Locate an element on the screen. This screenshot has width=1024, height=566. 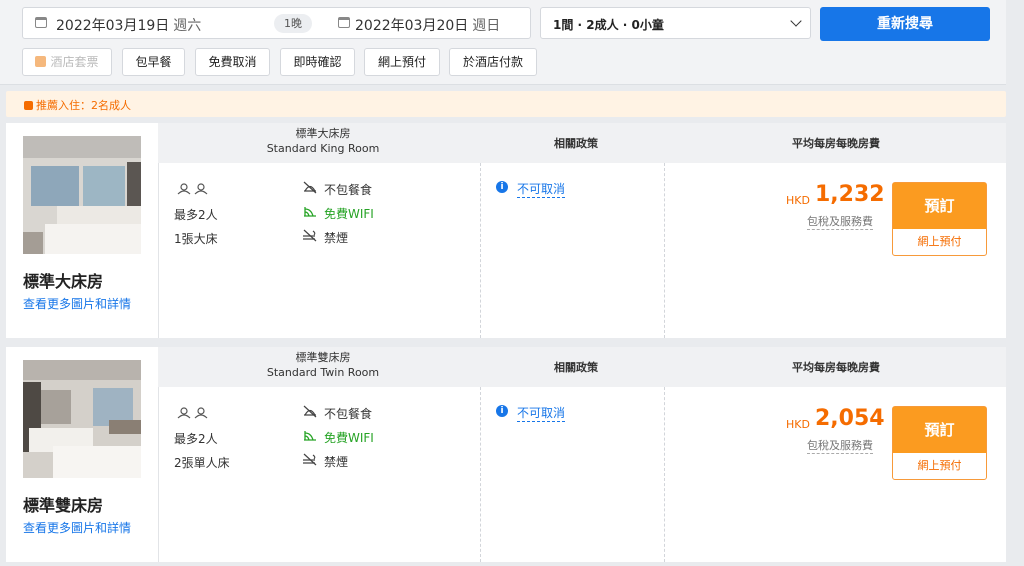
room-header: 標準大床房 Standard King Room 相關政策 平均每房每晚房費 is located at coordinates (582, 143).